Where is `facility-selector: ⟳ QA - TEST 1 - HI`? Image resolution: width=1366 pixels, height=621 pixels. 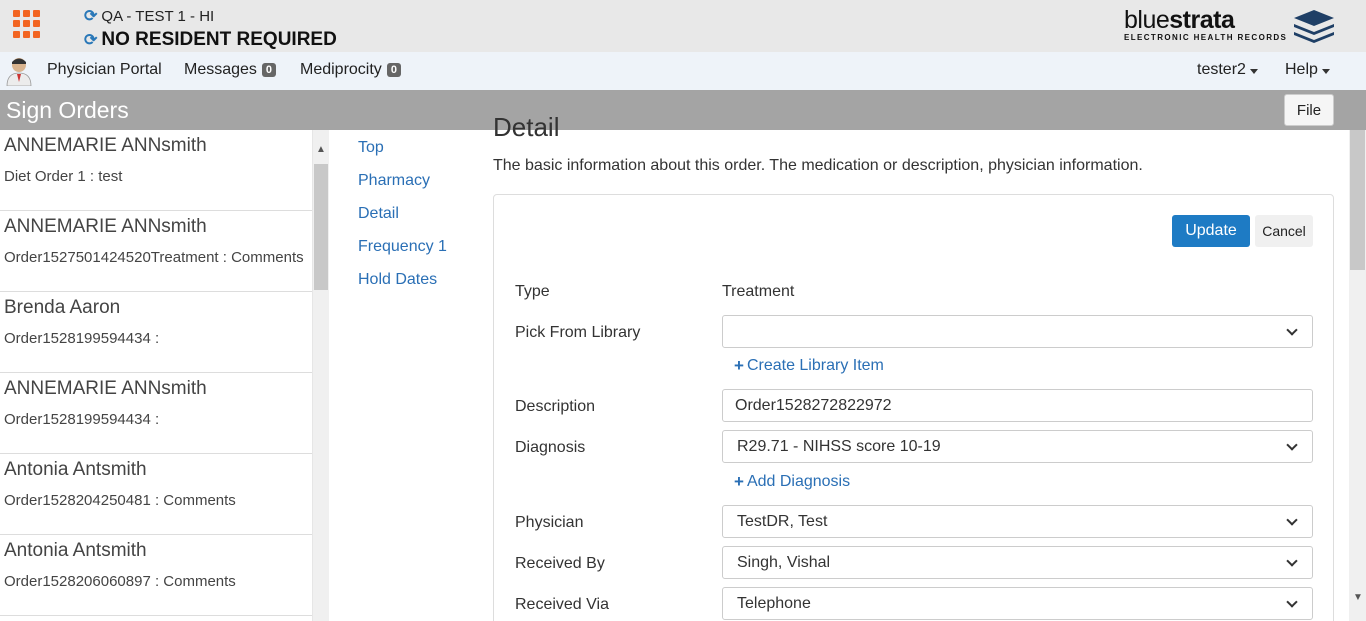 facility-selector: ⟳ QA - TEST 1 - HI is located at coordinates (149, 16).